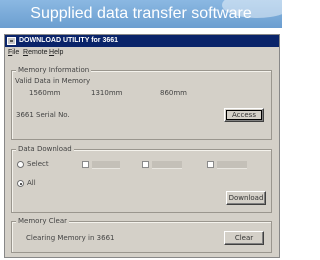 The height and width of the screenshot is (260, 320). Describe the element at coordinates (85, 164) in the screenshot. I see `series-1-checkbox` at that location.